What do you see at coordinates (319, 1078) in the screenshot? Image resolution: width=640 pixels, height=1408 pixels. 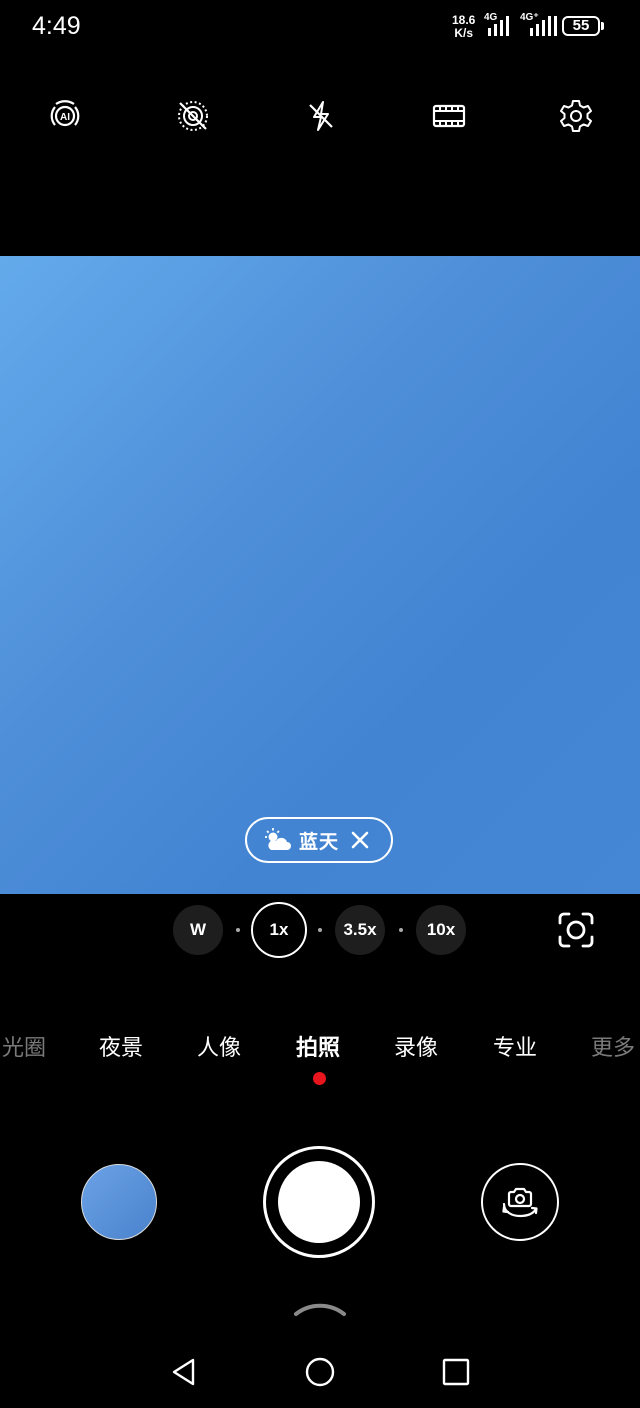 I see `active-mode-indicator` at bounding box center [319, 1078].